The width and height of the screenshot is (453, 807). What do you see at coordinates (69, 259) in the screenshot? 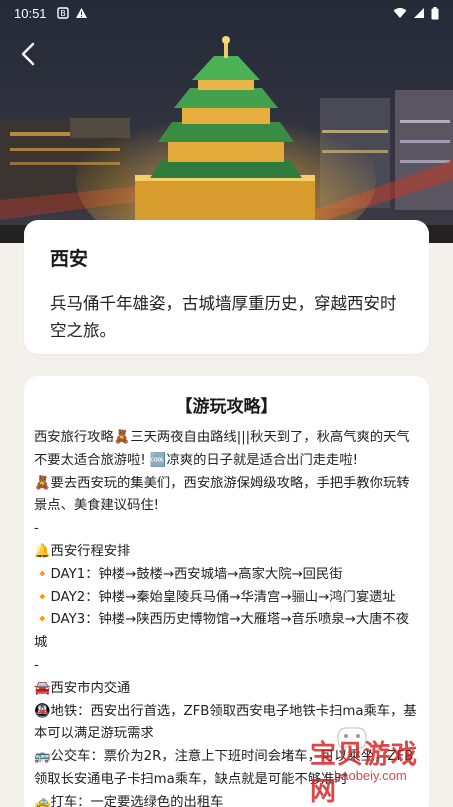
I see `destination-title: 西安` at bounding box center [69, 259].